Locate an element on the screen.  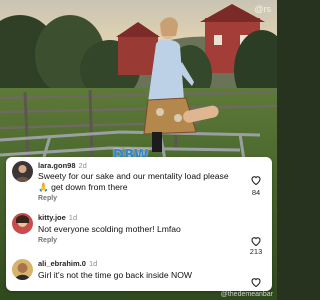
like-count: 213 is located at coordinates (256, 251).